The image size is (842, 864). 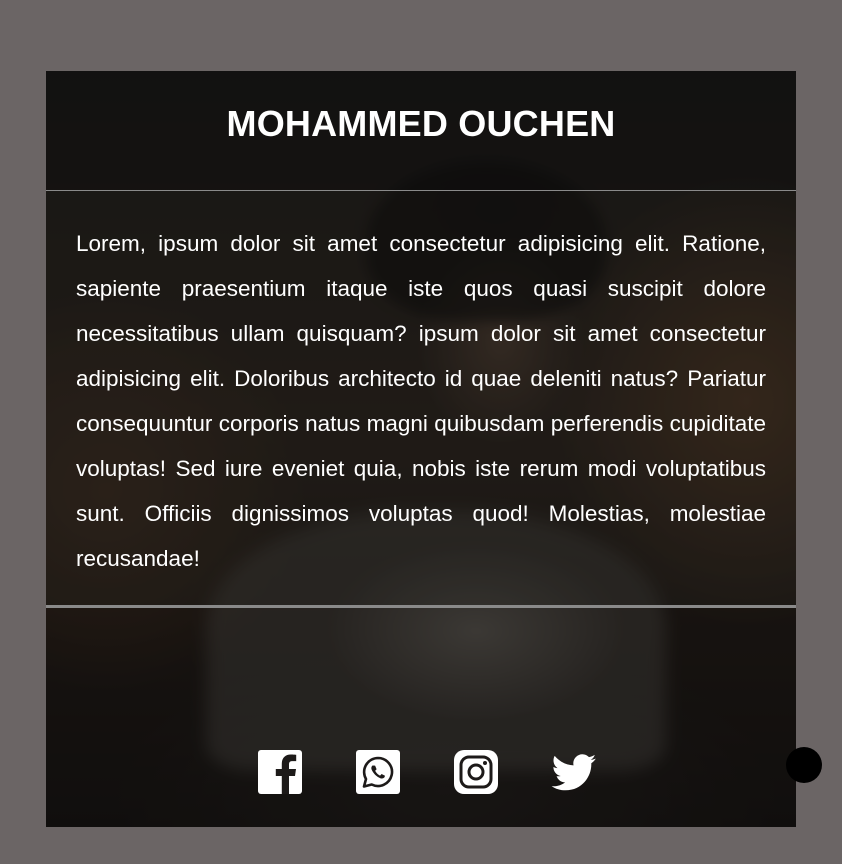 I want to click on whatsapp-link, so click(x=378, y=772).